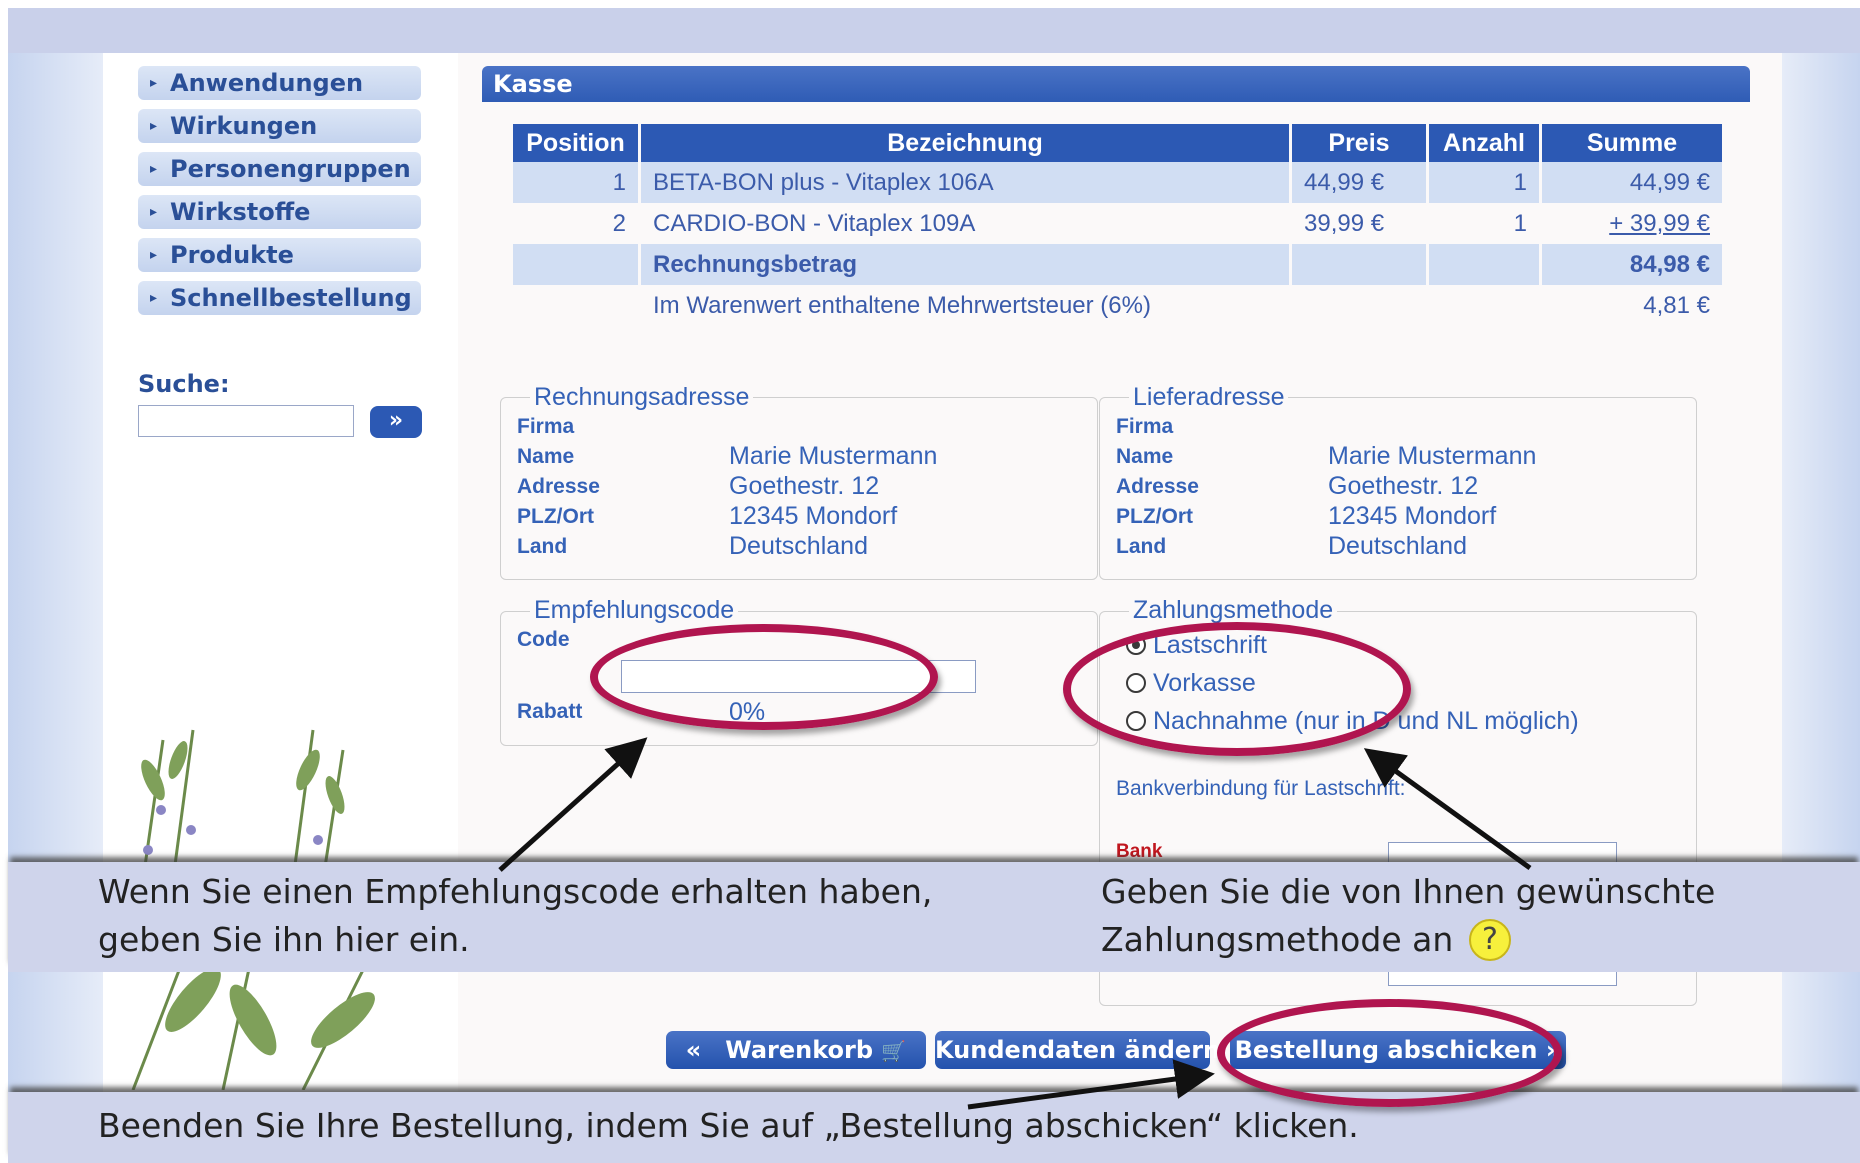  Describe the element at coordinates (1091, 1084) in the screenshot. I see `arrow-submit-icon` at that location.